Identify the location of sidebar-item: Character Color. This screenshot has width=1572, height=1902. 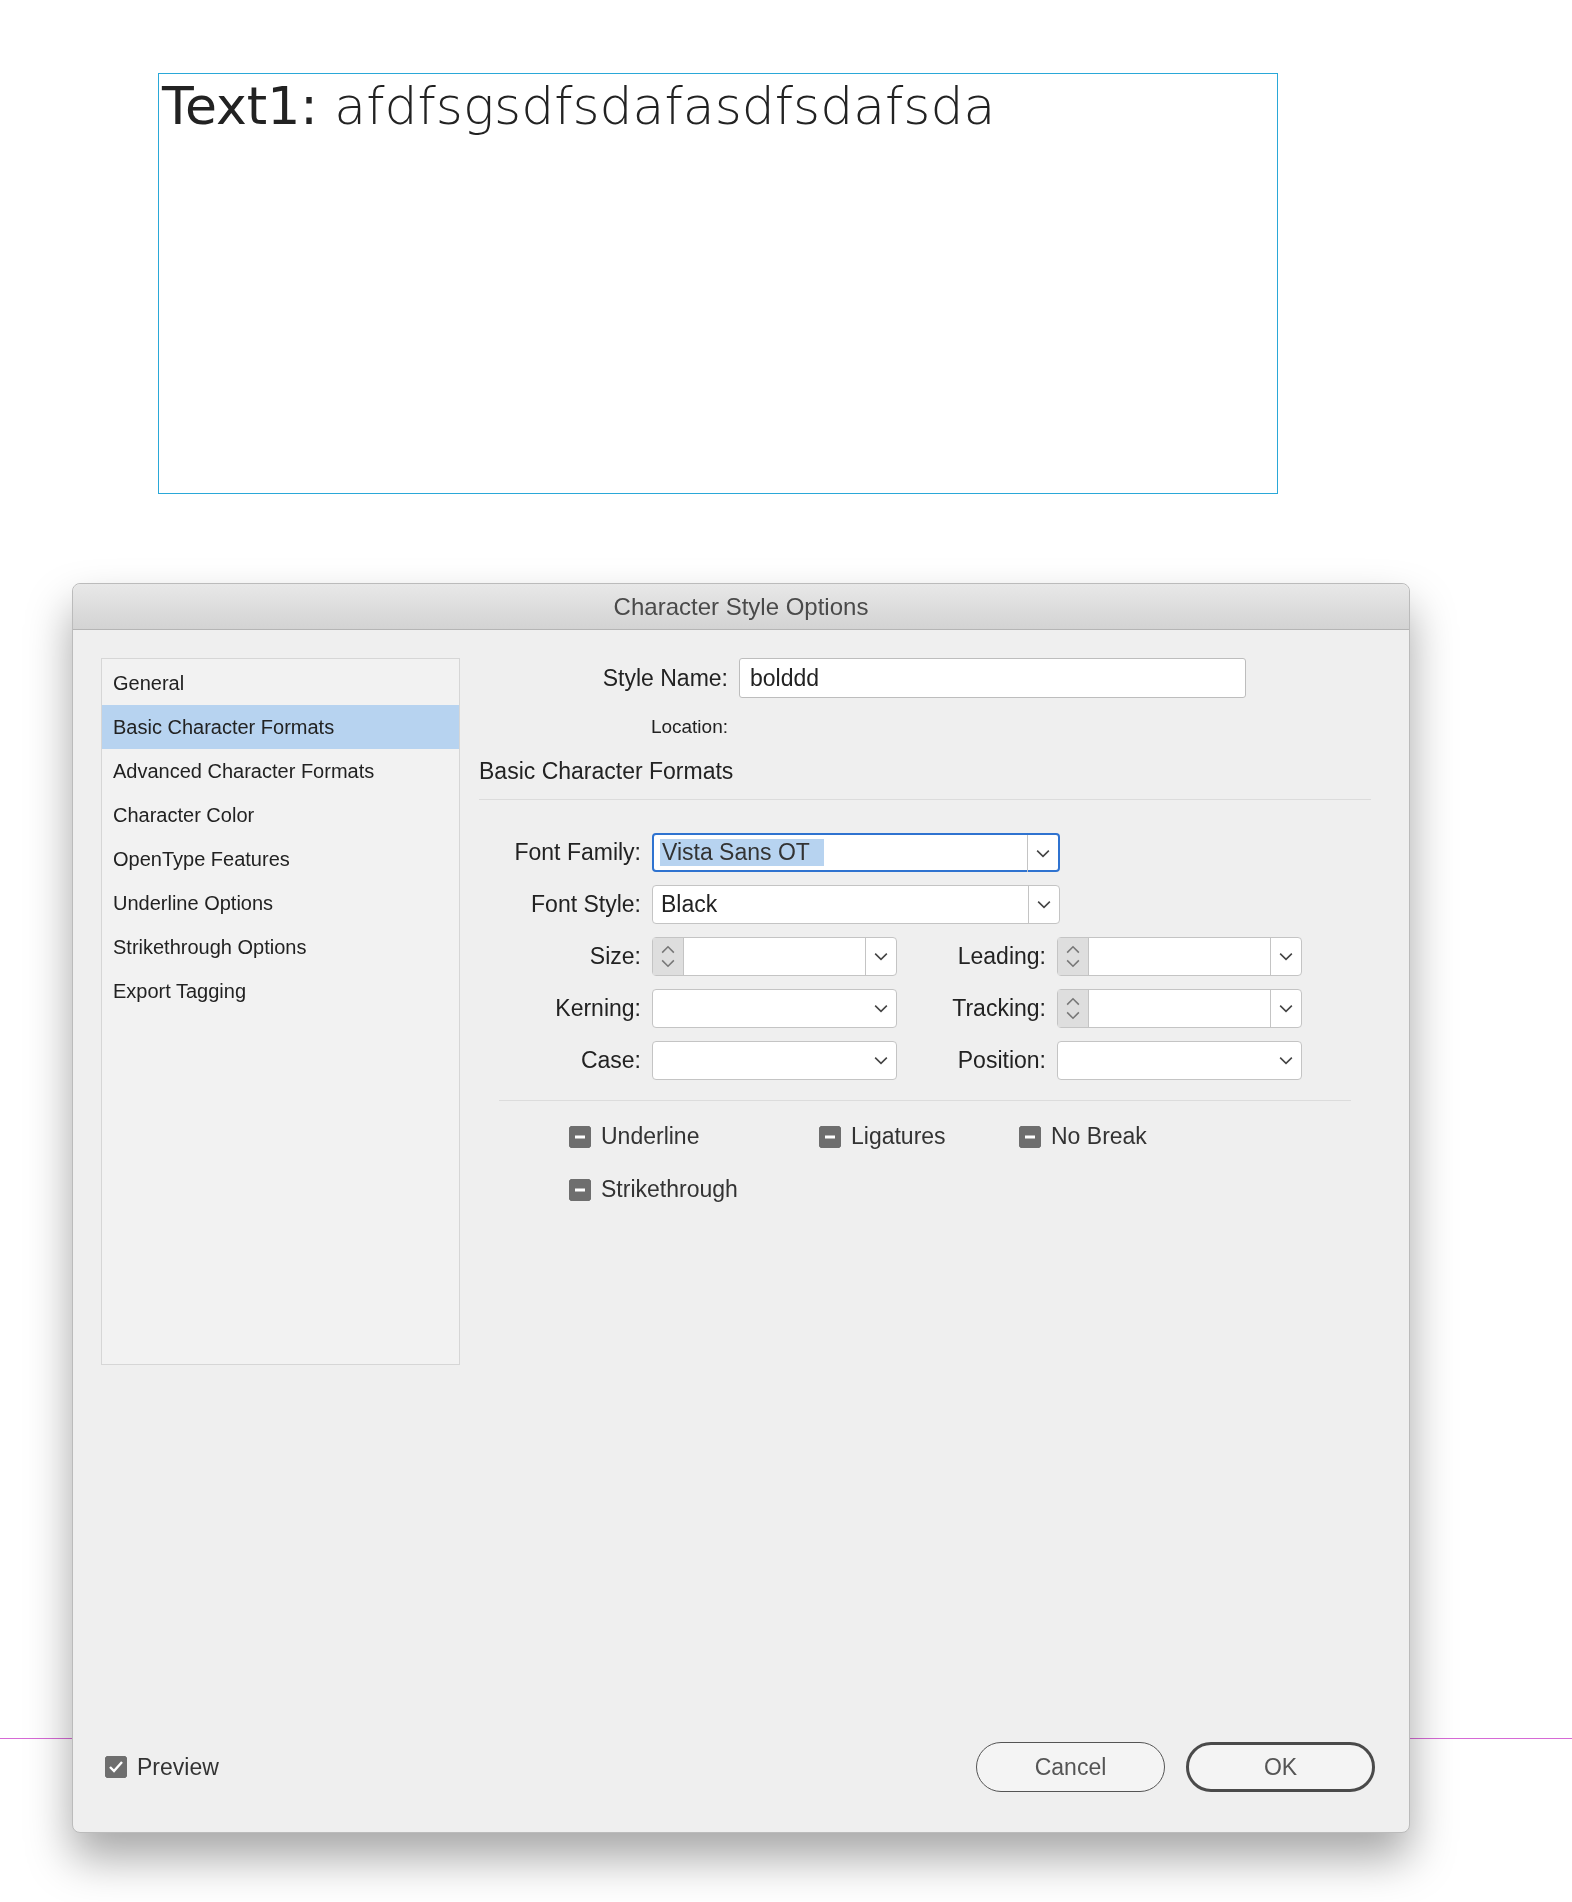
(280, 815).